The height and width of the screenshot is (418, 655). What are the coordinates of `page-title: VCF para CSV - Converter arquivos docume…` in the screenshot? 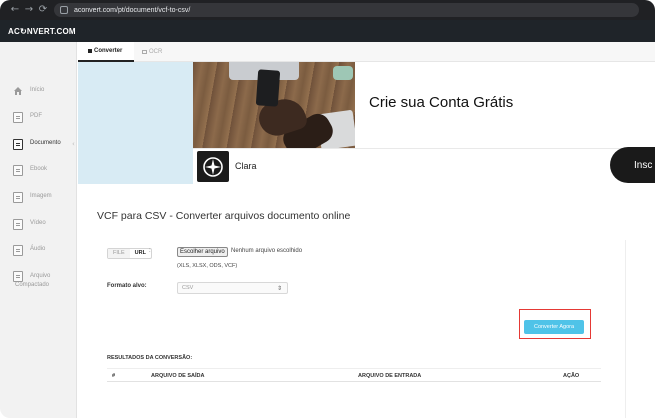 It's located at (224, 216).